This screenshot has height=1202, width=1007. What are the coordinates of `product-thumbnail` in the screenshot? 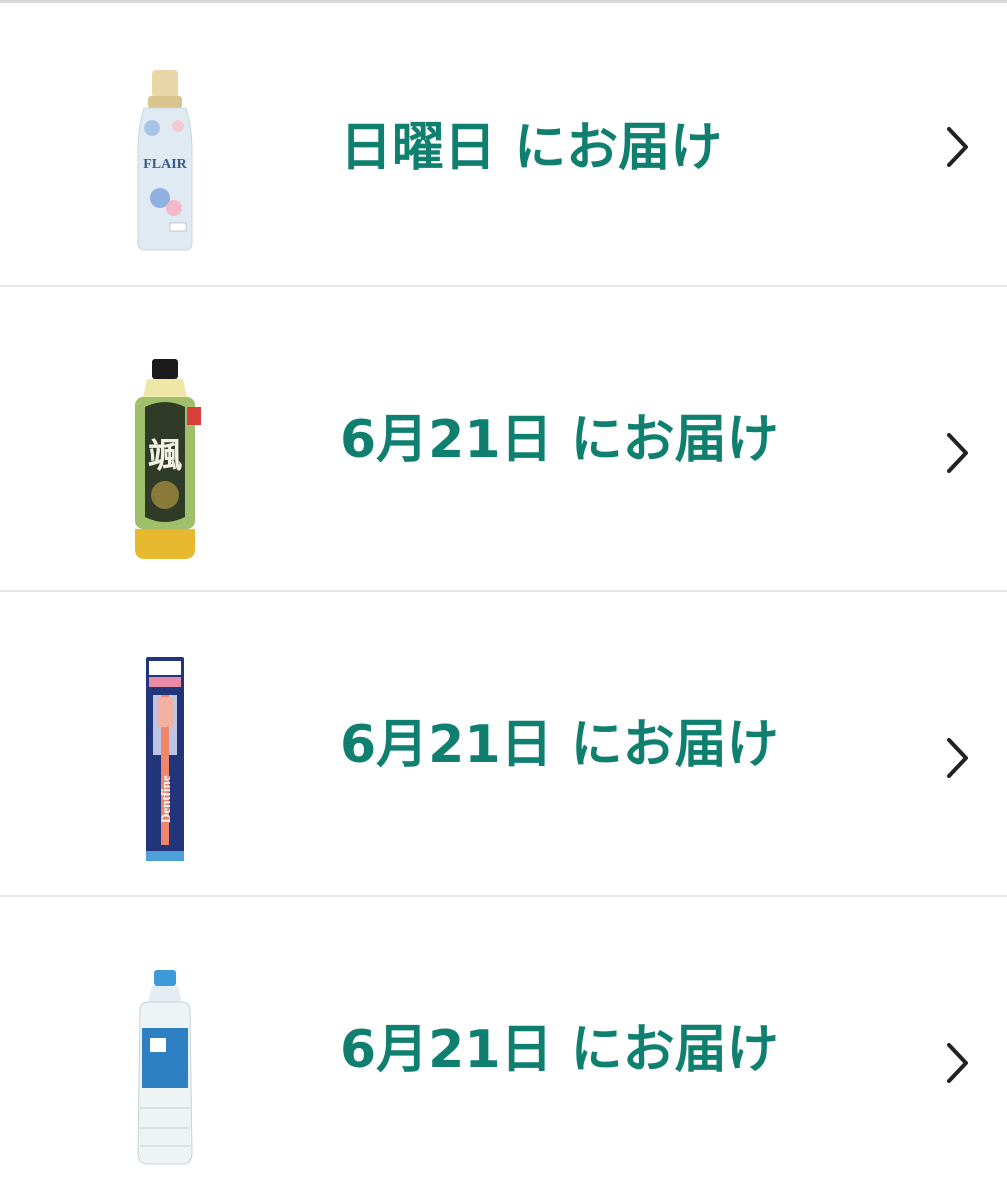 It's located at (165, 1067).